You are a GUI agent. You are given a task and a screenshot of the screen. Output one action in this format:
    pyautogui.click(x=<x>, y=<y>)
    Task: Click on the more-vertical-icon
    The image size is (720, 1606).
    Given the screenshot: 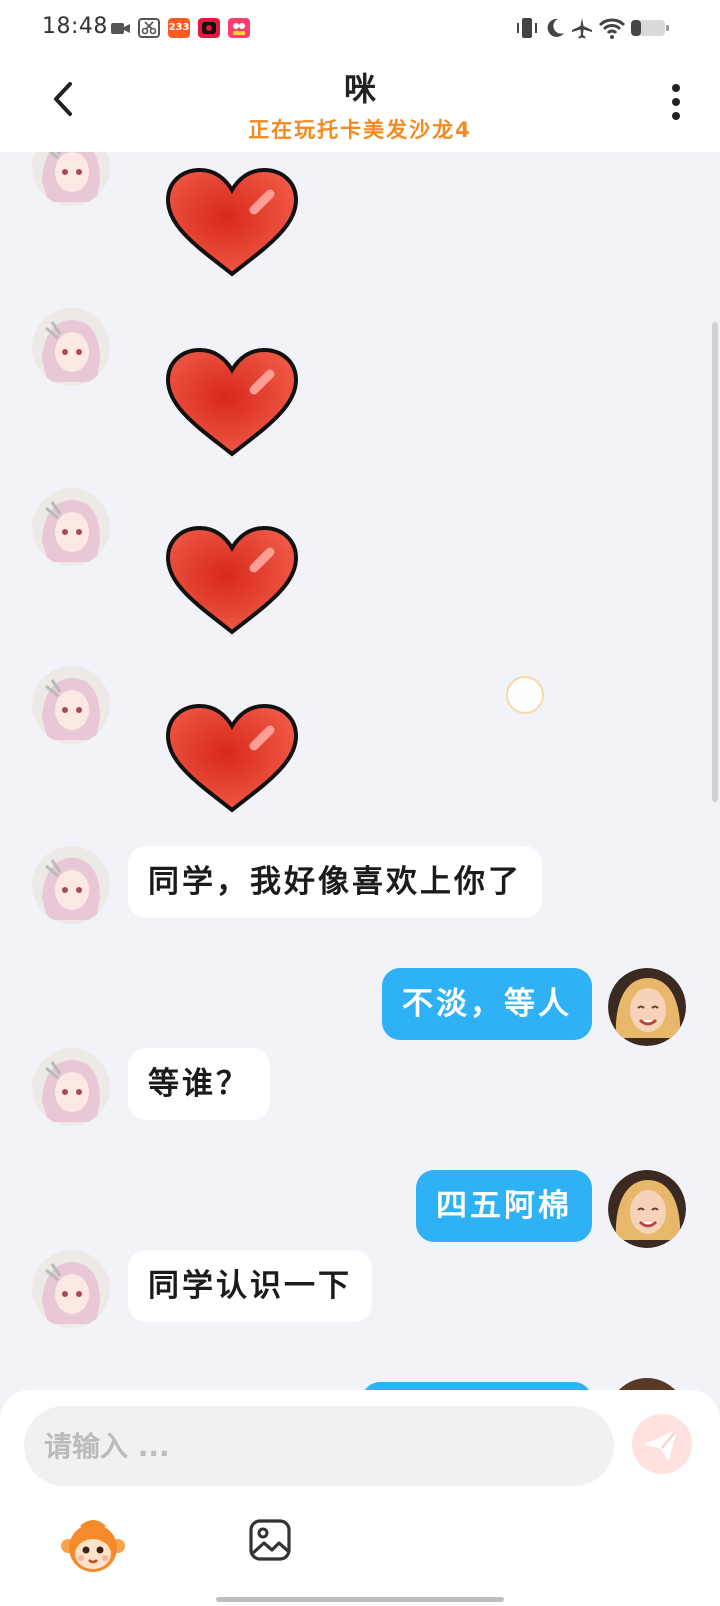 What is the action you would take?
    pyautogui.click(x=676, y=102)
    